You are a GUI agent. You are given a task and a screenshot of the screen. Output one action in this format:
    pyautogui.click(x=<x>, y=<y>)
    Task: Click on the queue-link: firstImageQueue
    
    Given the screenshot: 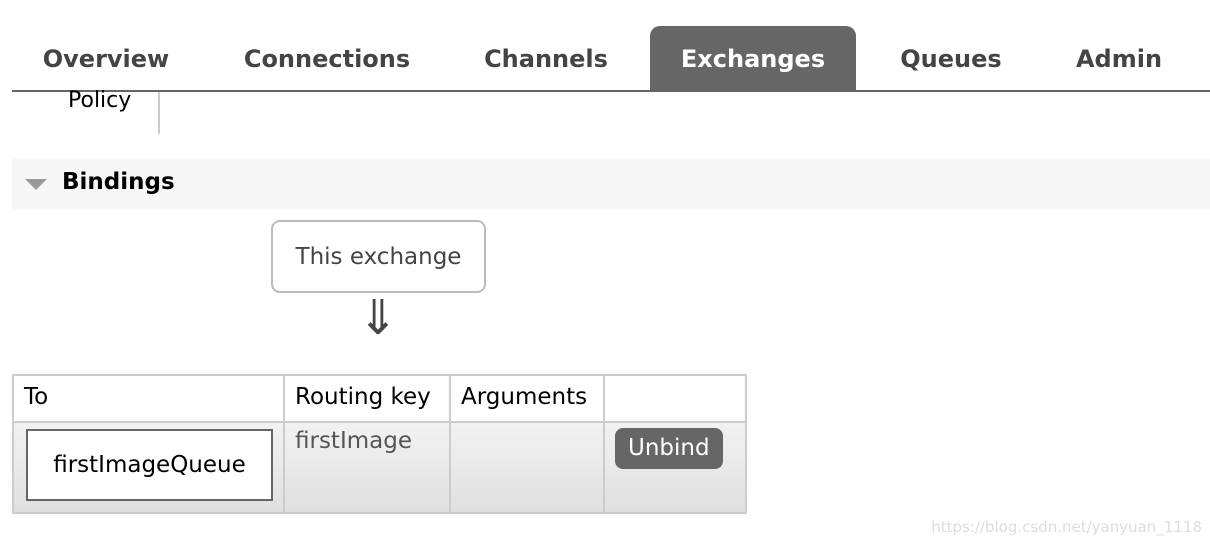 What is the action you would take?
    pyautogui.click(x=149, y=465)
    